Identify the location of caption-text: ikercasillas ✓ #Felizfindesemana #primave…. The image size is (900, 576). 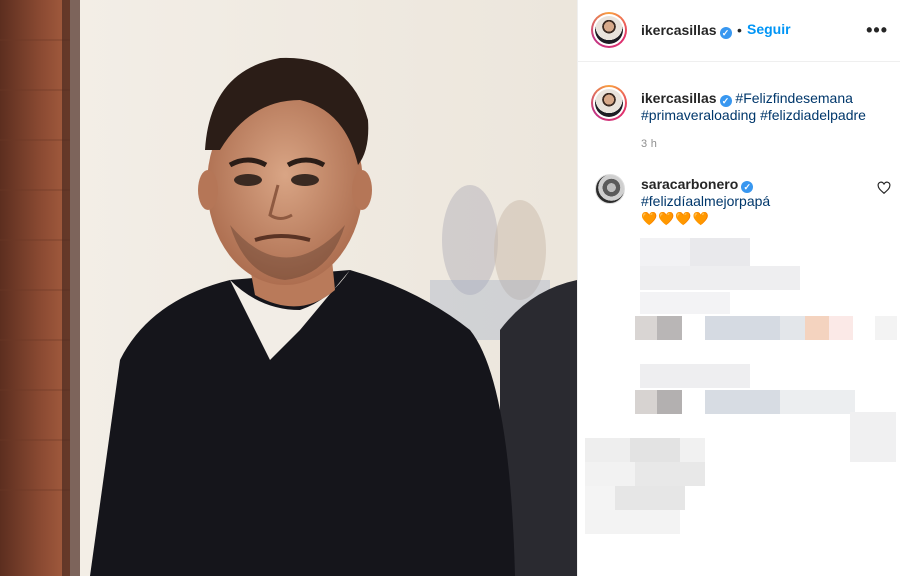
(766, 107).